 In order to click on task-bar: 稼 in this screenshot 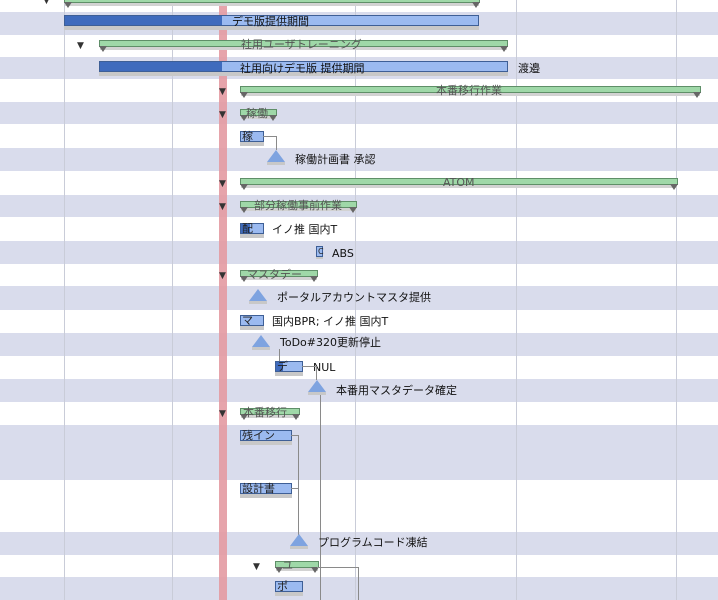, I will do `click(252, 136)`.